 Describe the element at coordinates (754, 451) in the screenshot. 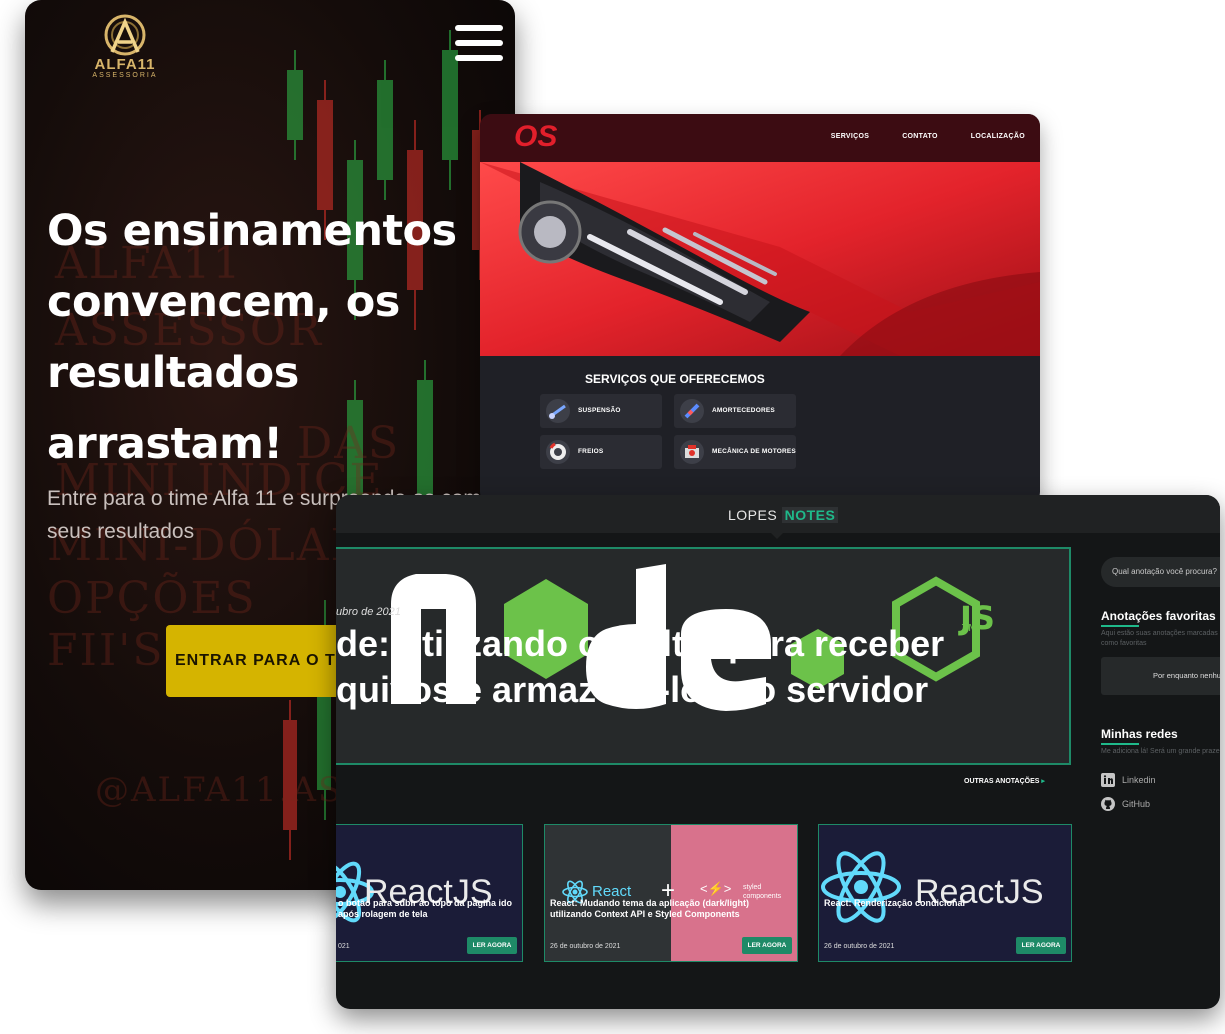

I see `service-label: MECÂNICA DE MOTORES` at that location.